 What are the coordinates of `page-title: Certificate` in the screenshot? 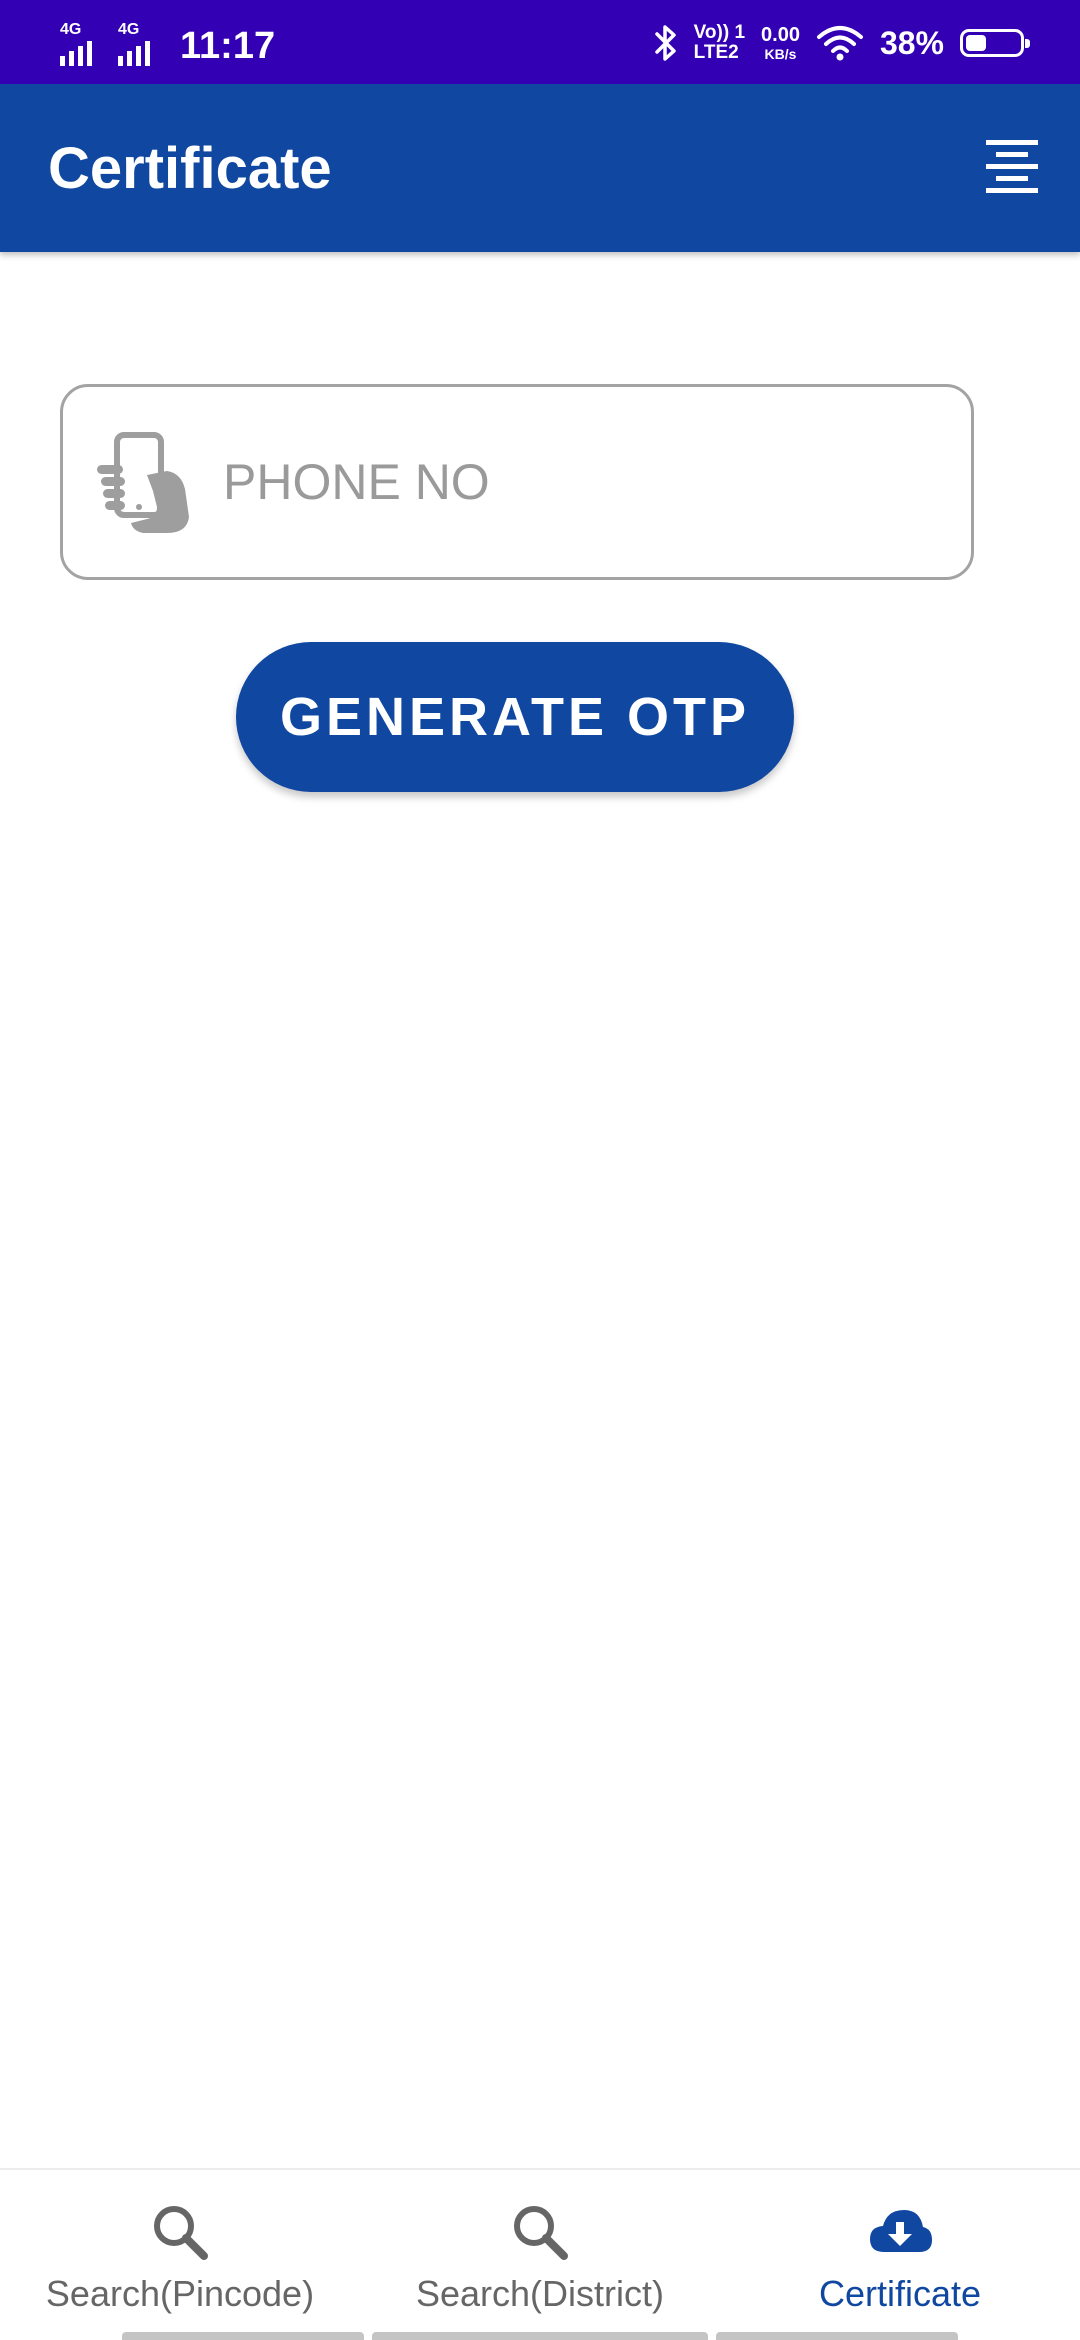 It's located at (190, 168).